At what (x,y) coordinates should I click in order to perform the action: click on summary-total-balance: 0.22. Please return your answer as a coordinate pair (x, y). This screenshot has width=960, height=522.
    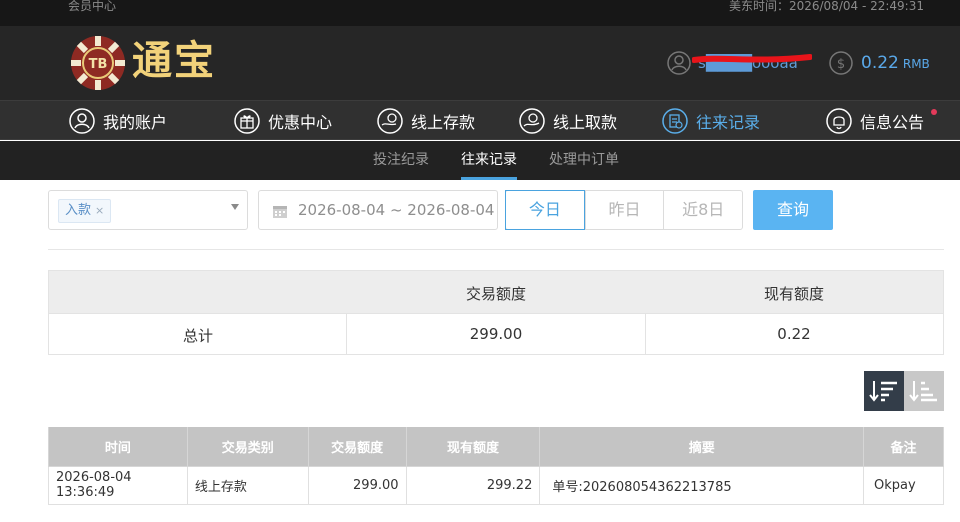
    Looking at the image, I should click on (794, 334).